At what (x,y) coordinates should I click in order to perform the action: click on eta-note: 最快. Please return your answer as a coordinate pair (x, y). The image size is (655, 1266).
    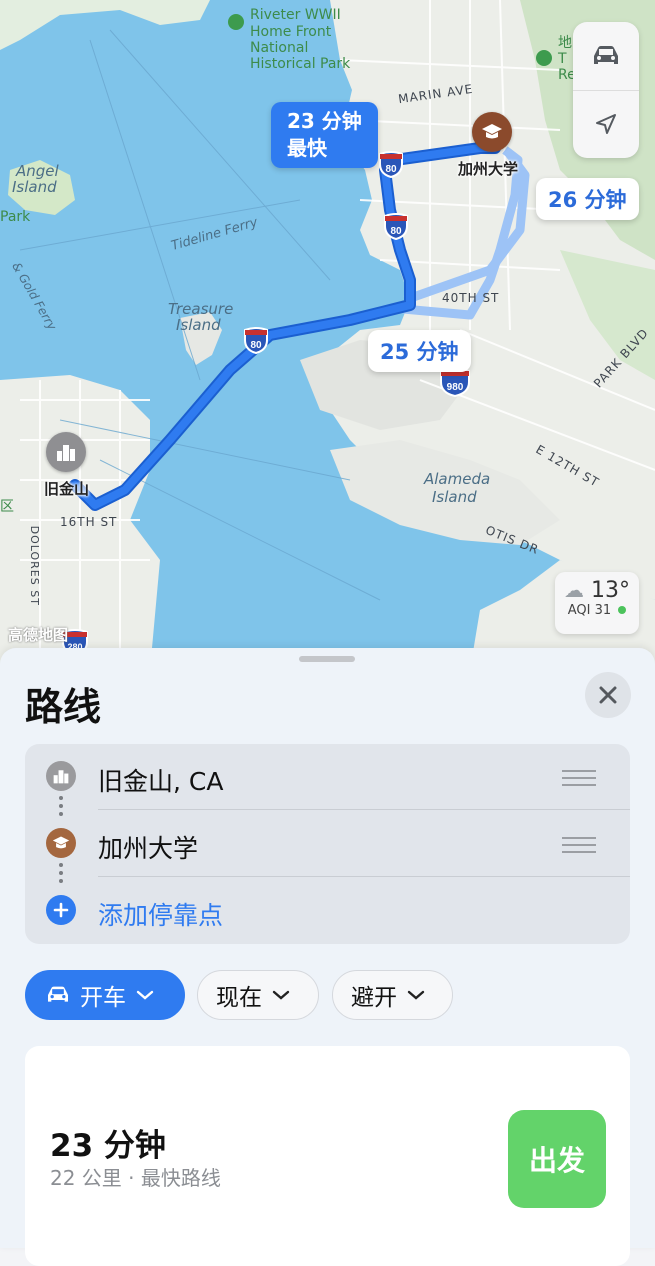
    Looking at the image, I should click on (307, 148).